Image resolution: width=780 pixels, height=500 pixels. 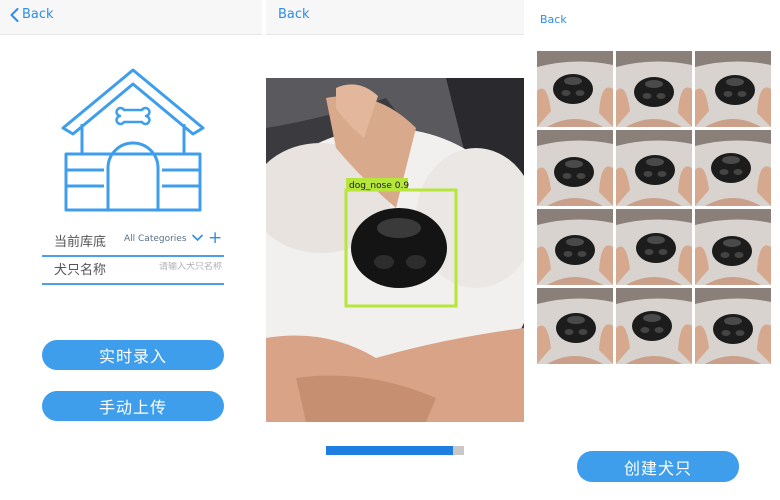 I want to click on detection-class: dog_nose, so click(x=370, y=186).